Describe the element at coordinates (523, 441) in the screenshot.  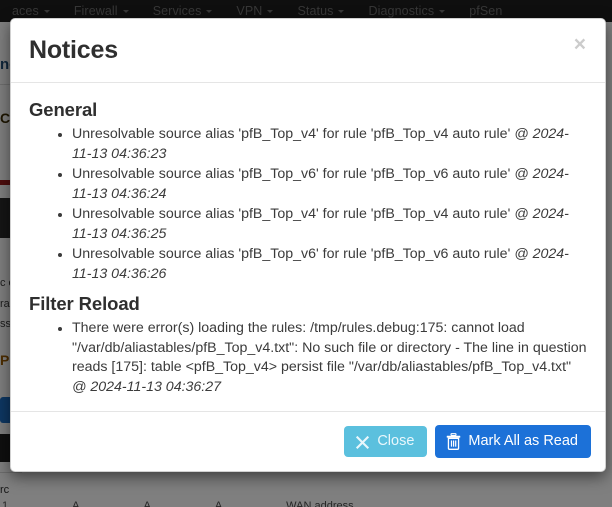
I see `mark-all-as-read-label: Mark All as Read` at that location.